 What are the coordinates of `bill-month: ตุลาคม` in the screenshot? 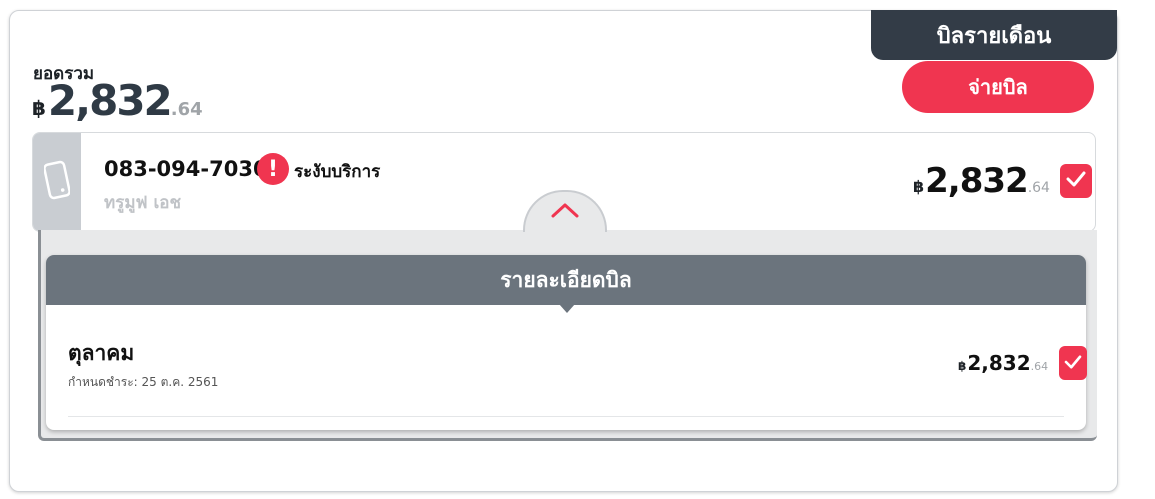 It's located at (101, 353).